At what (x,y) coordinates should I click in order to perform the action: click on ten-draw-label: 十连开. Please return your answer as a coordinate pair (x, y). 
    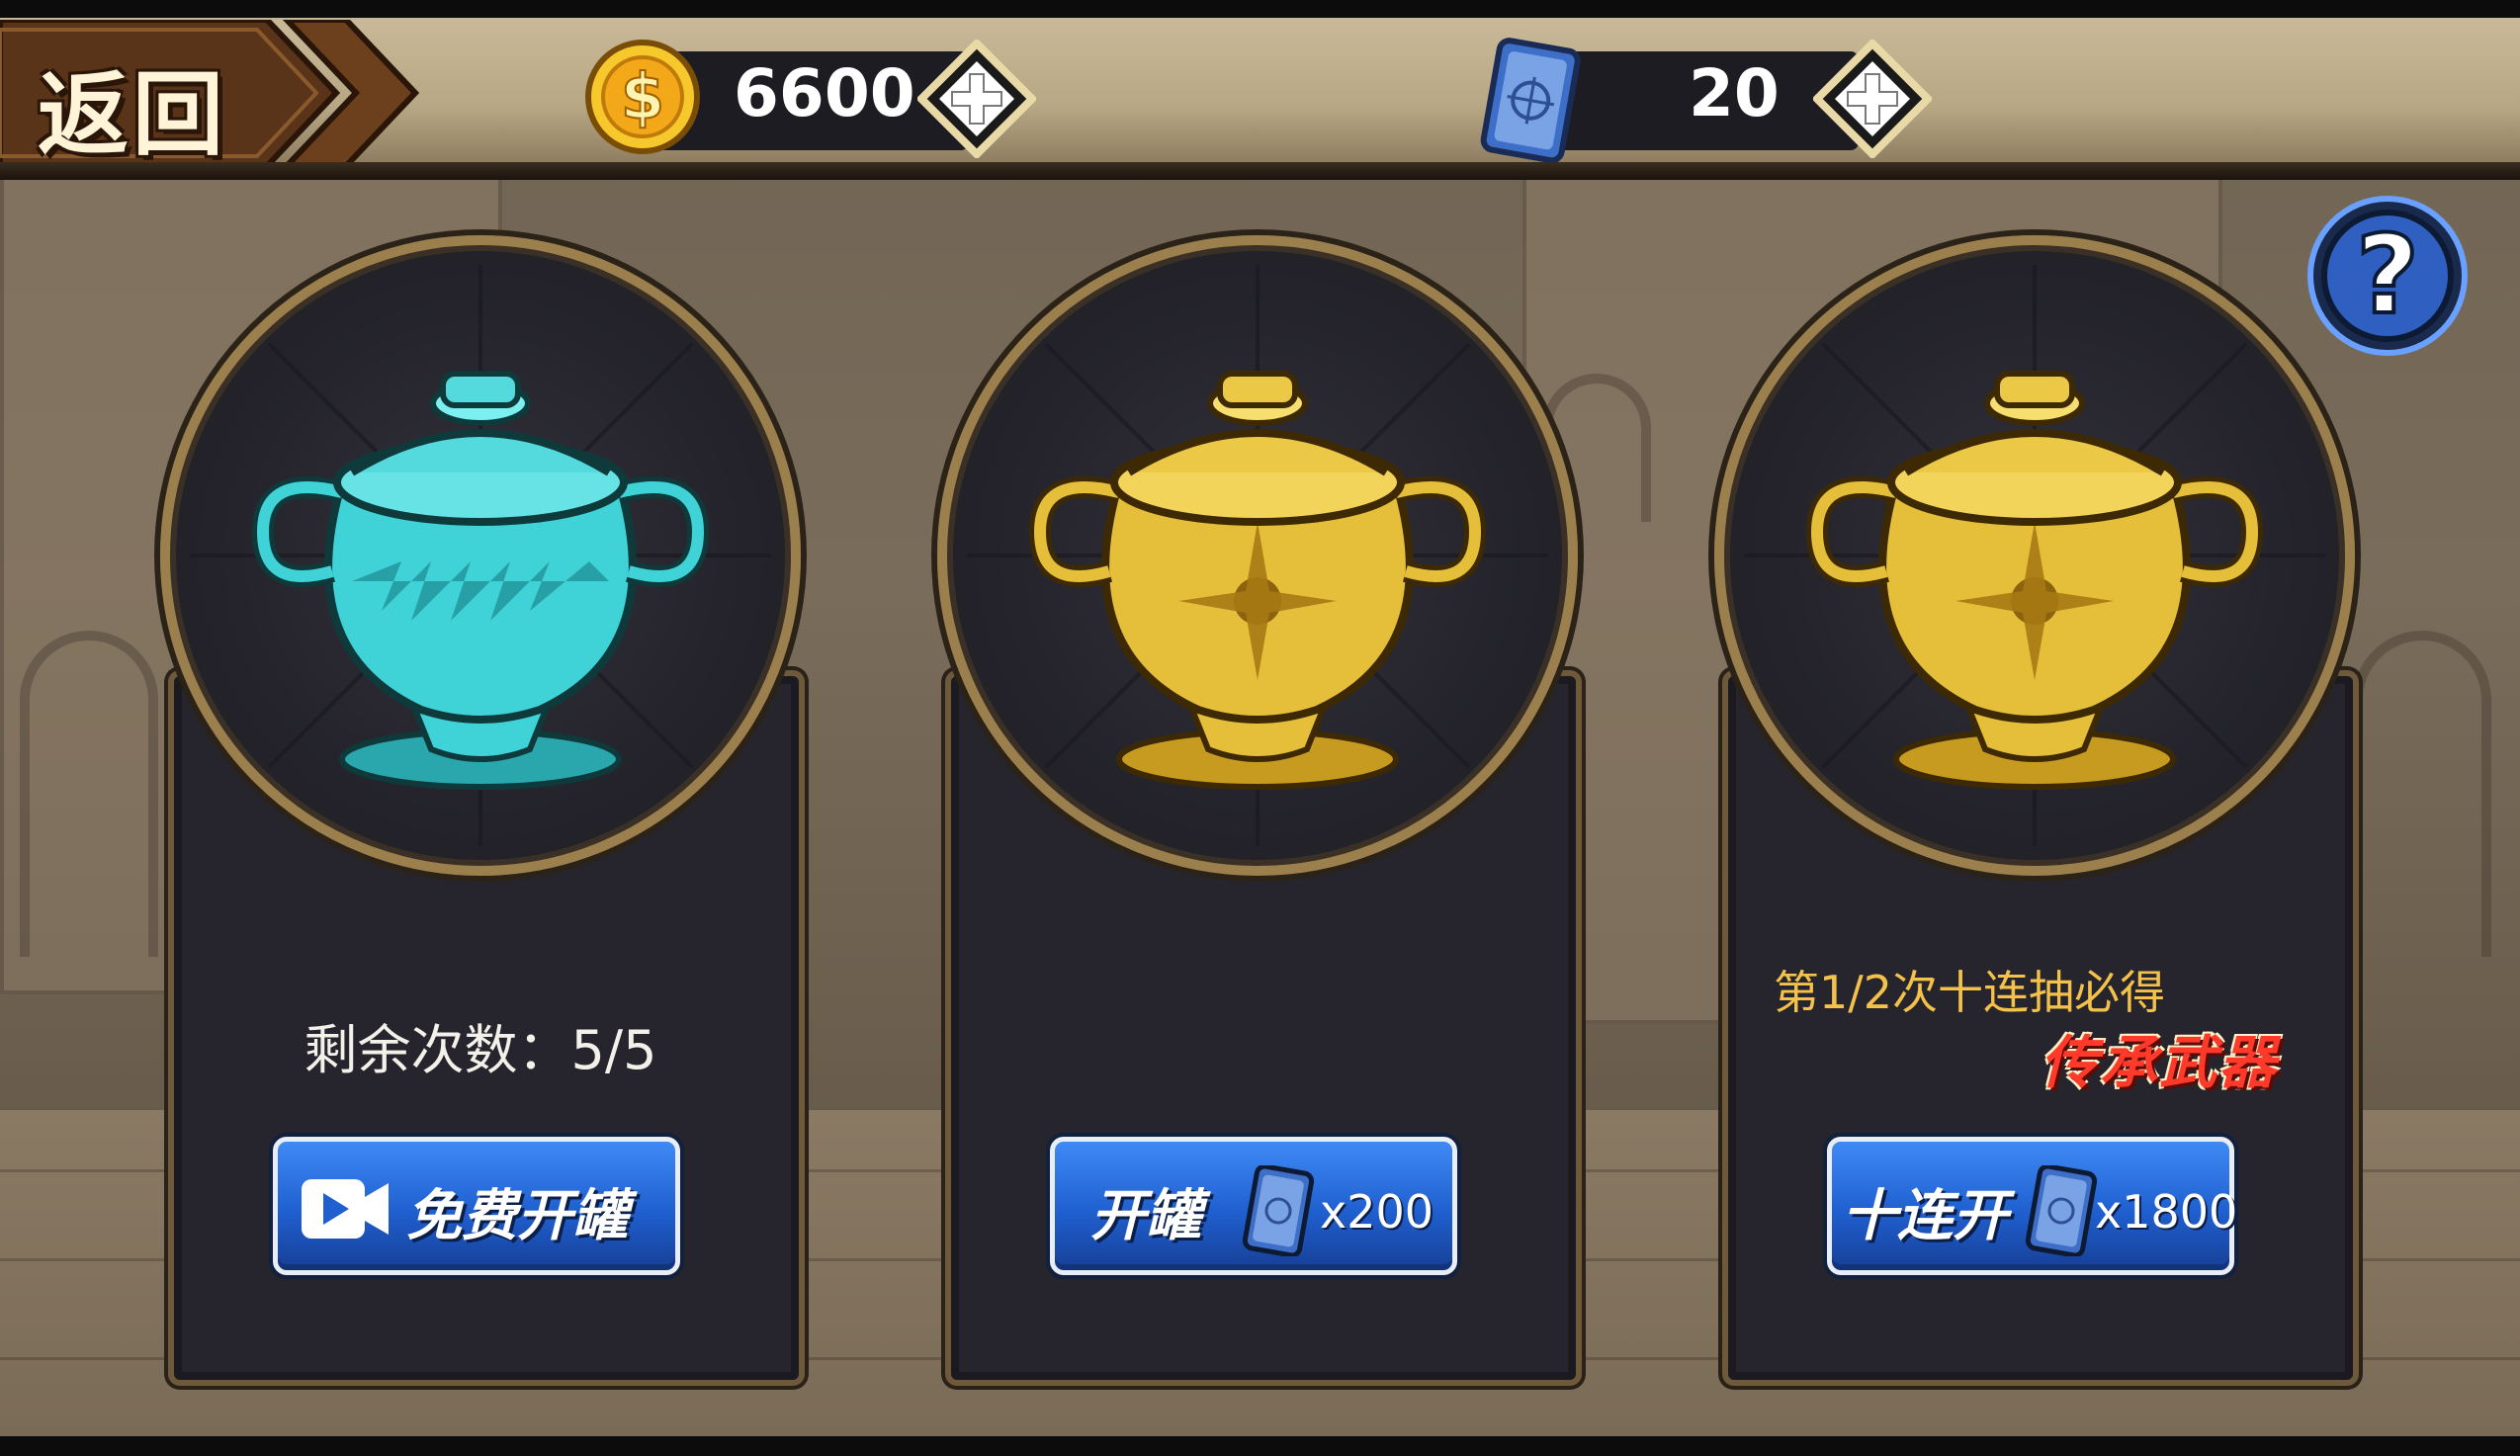
    Looking at the image, I should click on (1925, 1216).